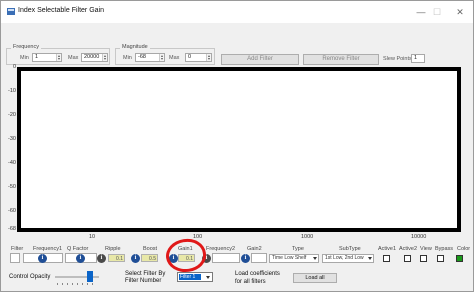 This screenshot has width=474, height=292. I want to click on opacity-slider-thumb, so click(90, 276).